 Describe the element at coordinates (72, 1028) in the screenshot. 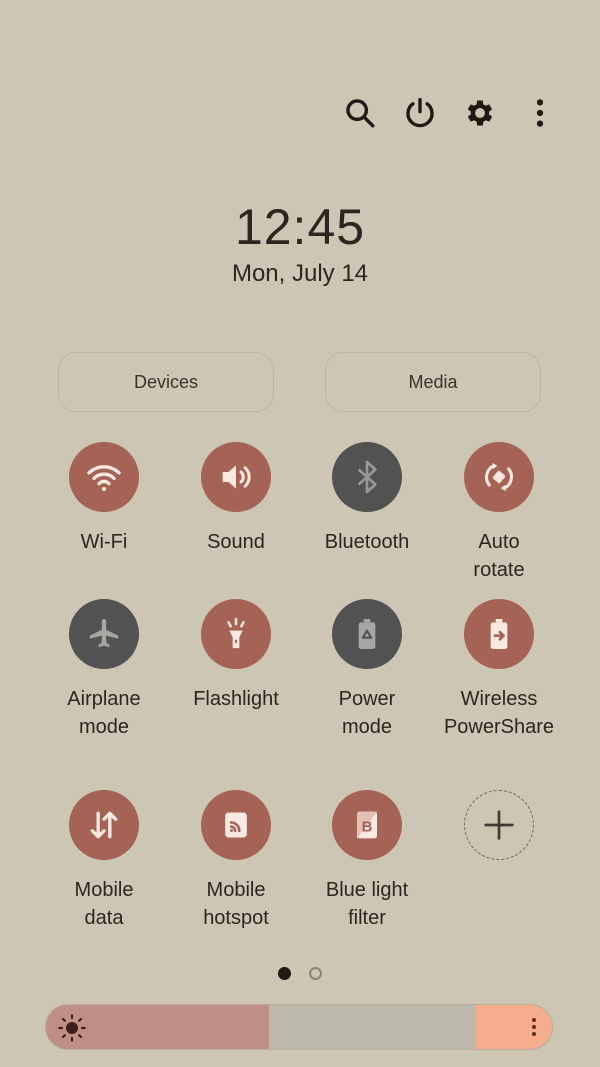

I see `brightness-icon` at that location.